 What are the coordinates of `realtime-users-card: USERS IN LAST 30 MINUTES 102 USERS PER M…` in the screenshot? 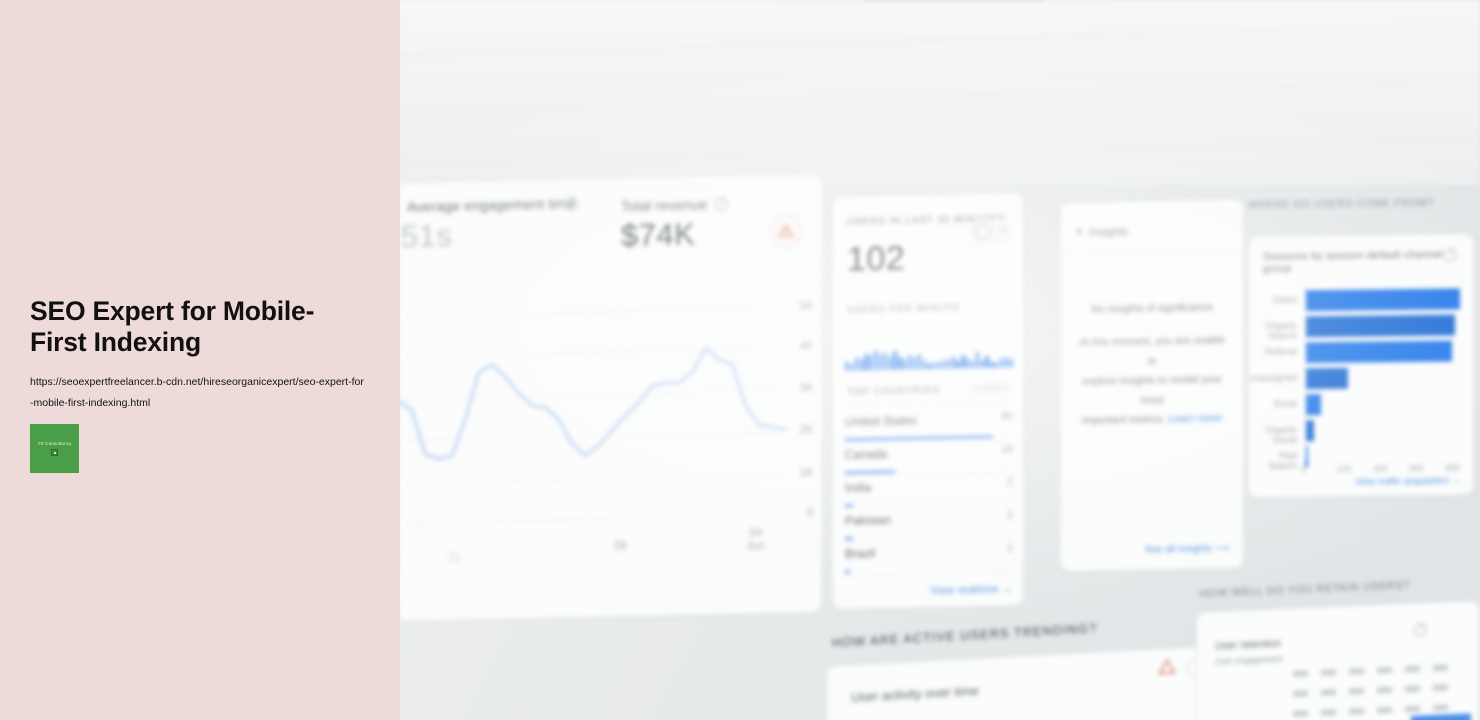 It's located at (928, 400).